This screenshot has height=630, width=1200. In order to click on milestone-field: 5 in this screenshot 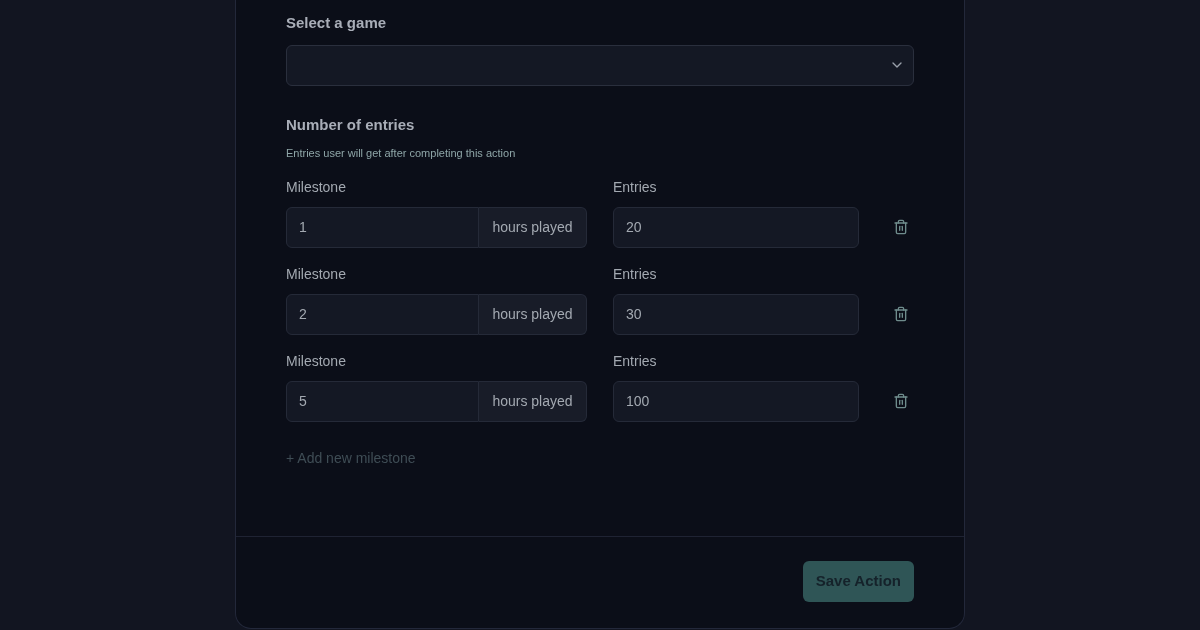, I will do `click(382, 401)`.